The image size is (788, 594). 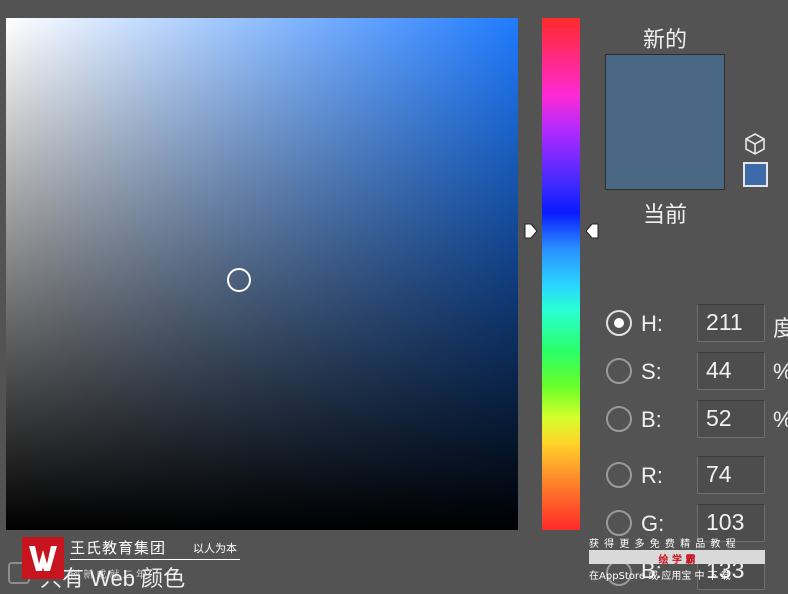 What do you see at coordinates (660, 576) in the screenshot?
I see `watermark2-line3: 在AppStore 或 应用宝 中 下 载` at bounding box center [660, 576].